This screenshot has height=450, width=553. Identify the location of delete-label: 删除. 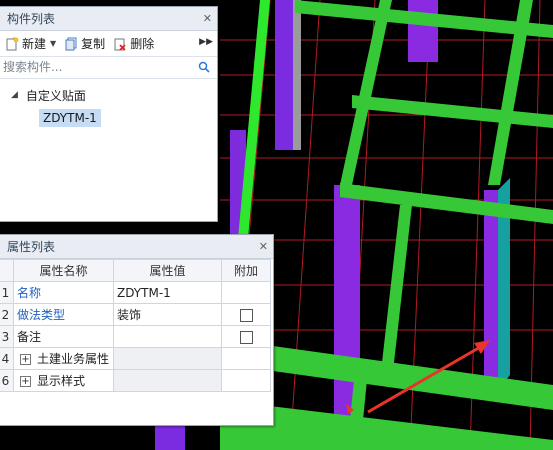
(142, 44).